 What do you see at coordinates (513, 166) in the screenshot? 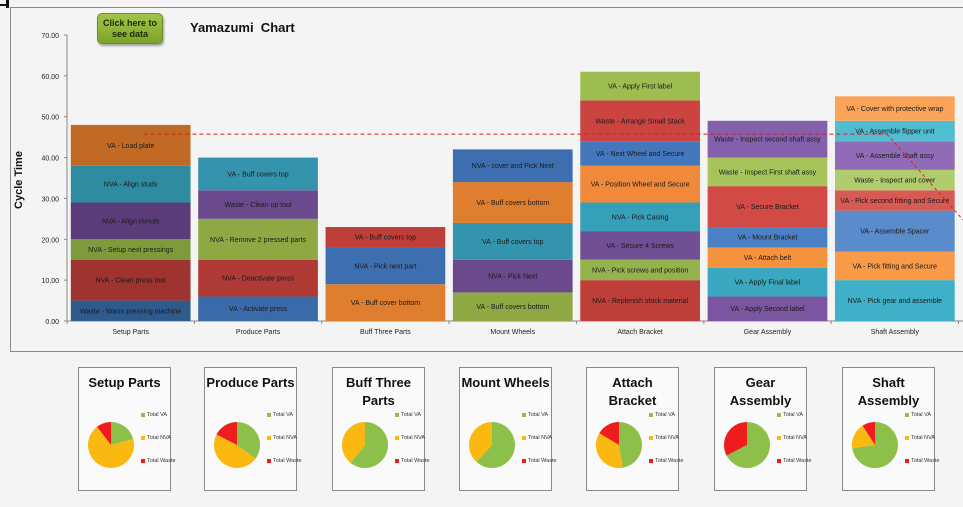
I see `bar-segment-label: NVA - cover and Pick Next` at bounding box center [513, 166].